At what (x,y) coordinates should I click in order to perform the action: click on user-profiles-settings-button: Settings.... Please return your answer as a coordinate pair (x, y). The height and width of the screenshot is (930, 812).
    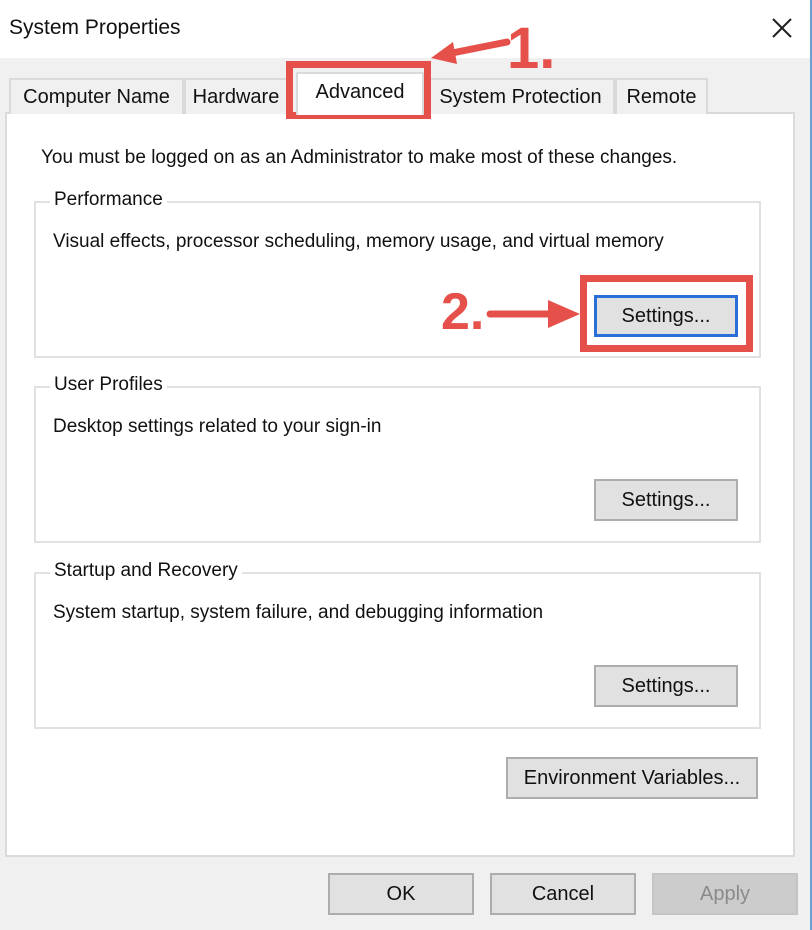
    Looking at the image, I should click on (666, 500).